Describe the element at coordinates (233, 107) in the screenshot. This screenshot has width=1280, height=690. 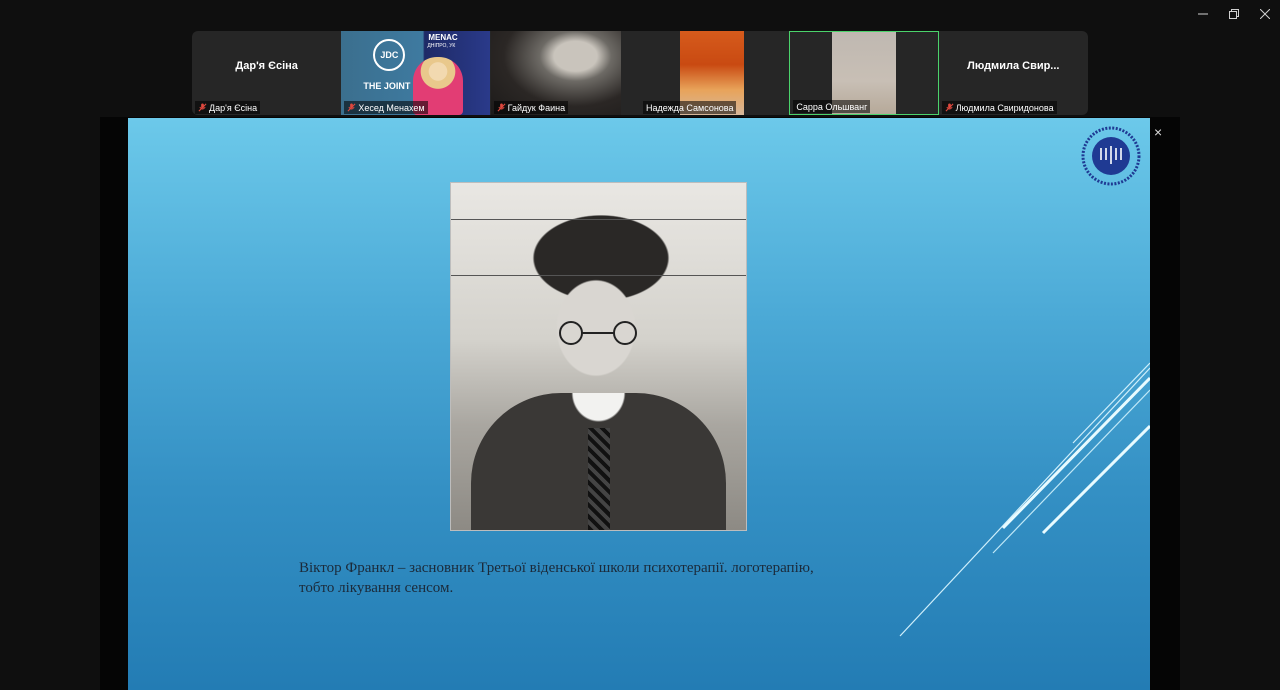
I see `participant-name: Дар'я Єсіна` at that location.